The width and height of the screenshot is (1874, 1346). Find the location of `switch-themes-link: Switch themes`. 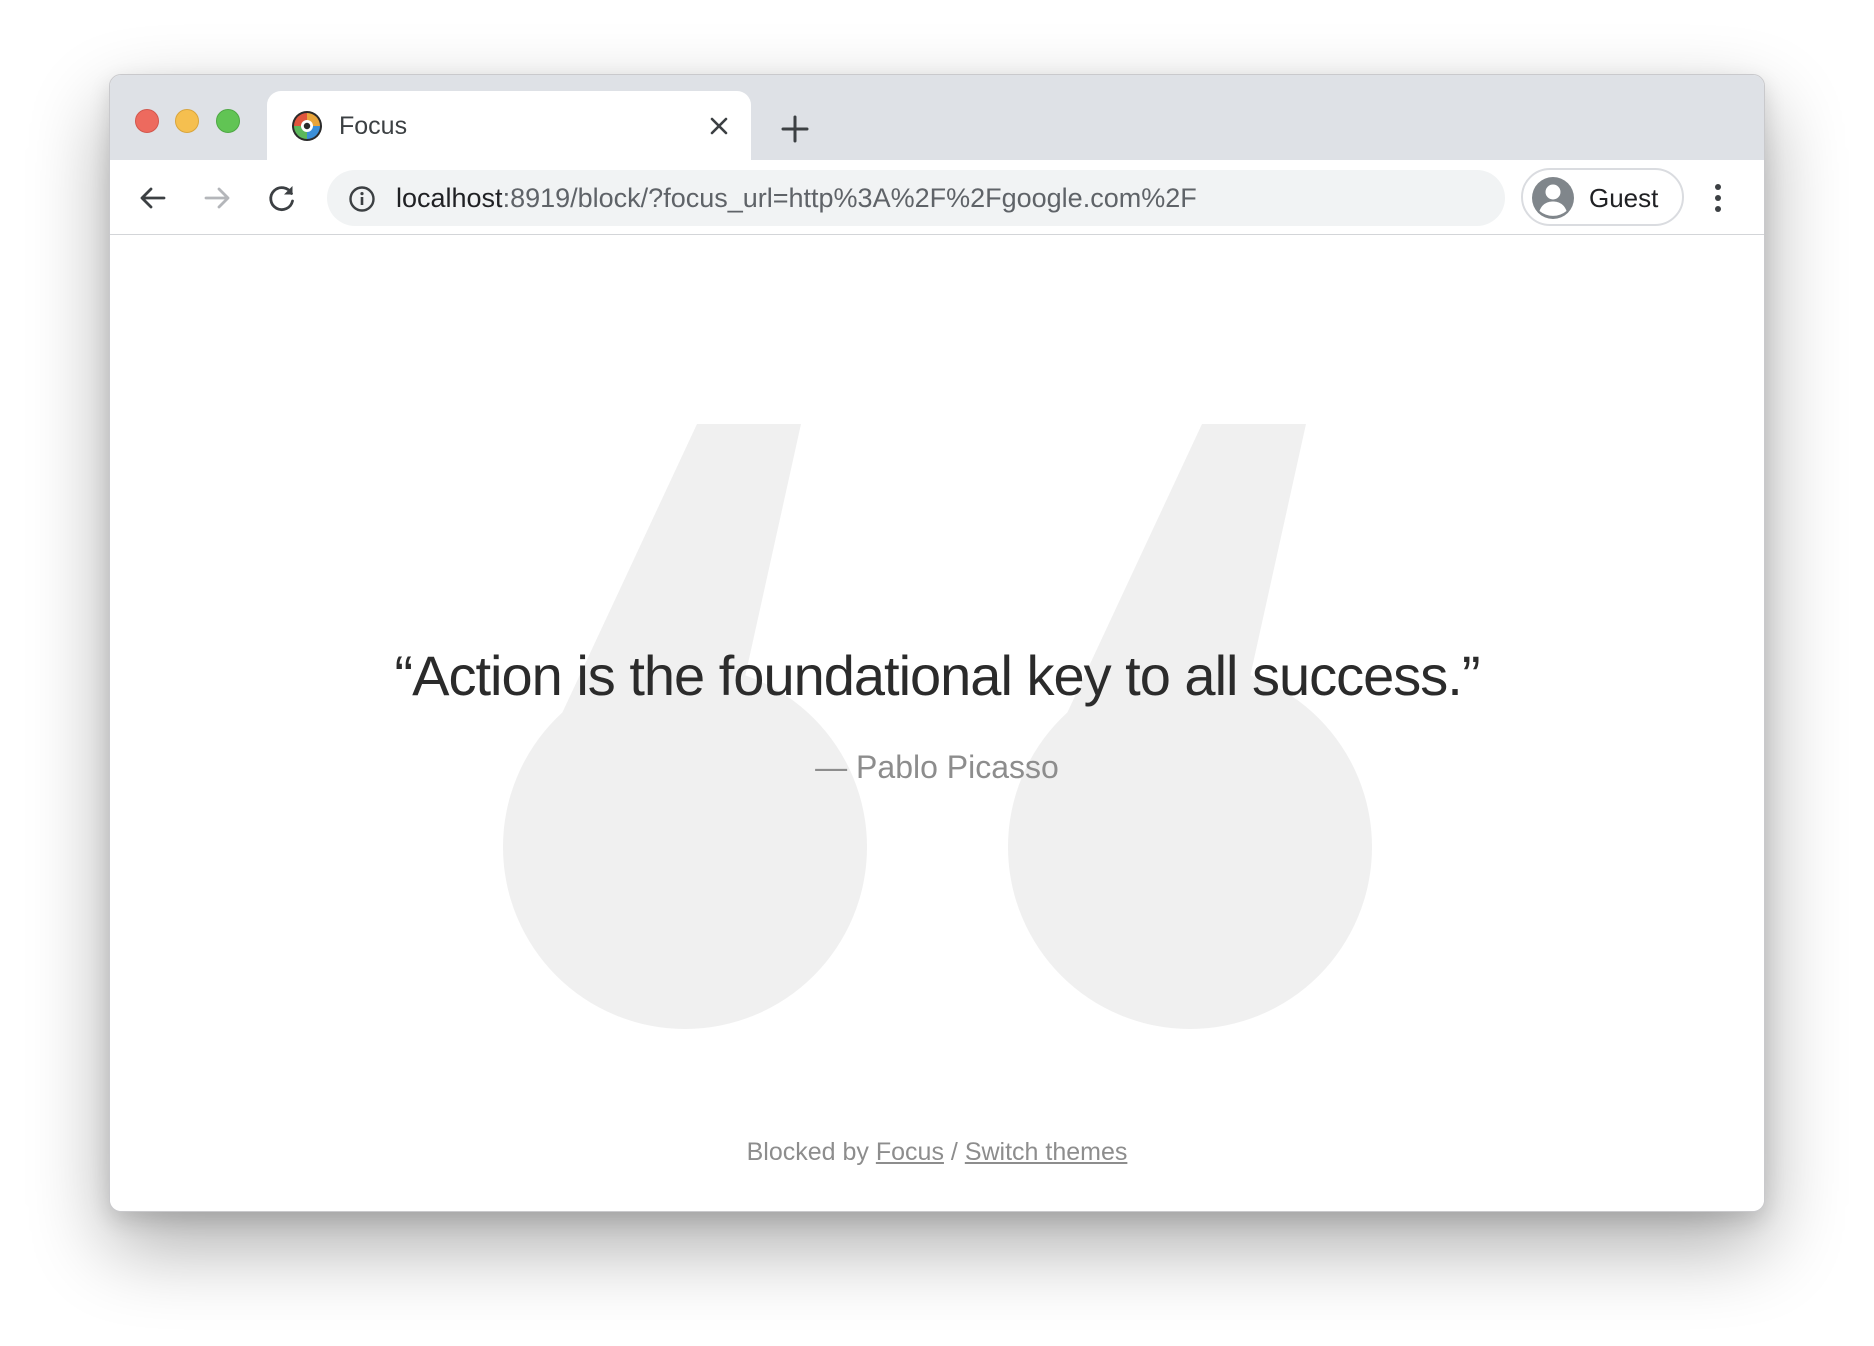

switch-themes-link: Switch themes is located at coordinates (1046, 1152).